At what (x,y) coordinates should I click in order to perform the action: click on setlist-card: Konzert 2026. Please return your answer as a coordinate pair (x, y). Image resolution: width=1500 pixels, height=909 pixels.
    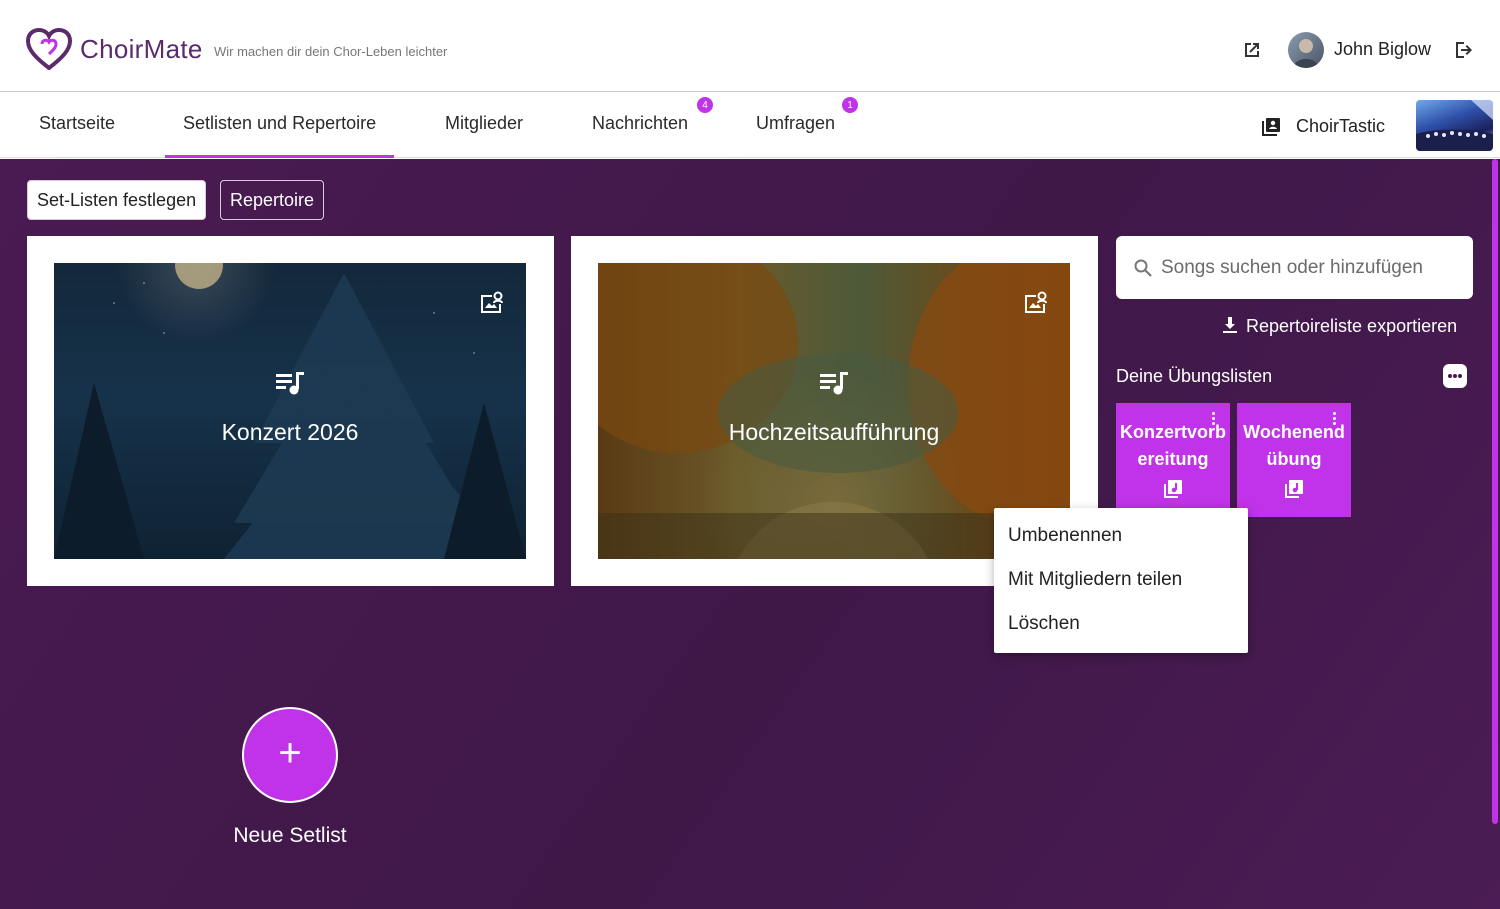
    Looking at the image, I should click on (290, 411).